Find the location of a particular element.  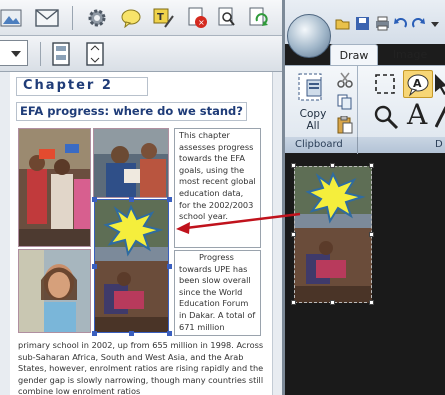

section-heading: EFA progress: where do we stand? is located at coordinates (131, 111).